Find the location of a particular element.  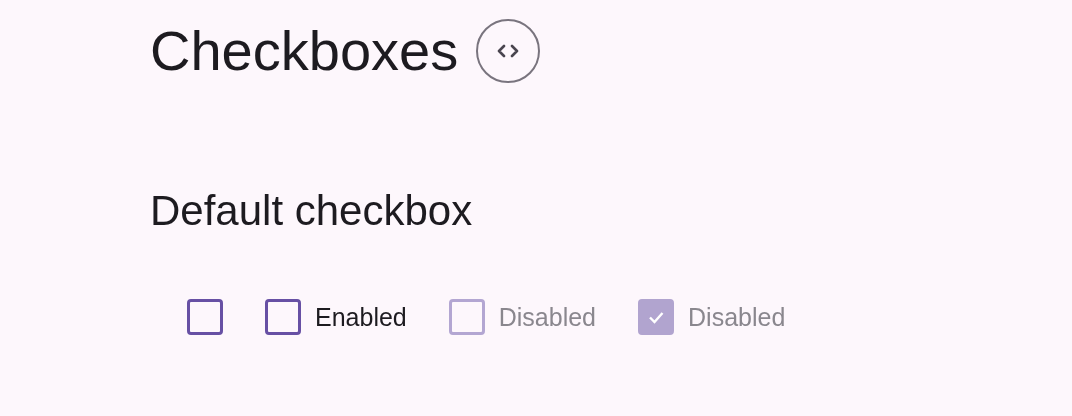

code-button is located at coordinates (508, 50).